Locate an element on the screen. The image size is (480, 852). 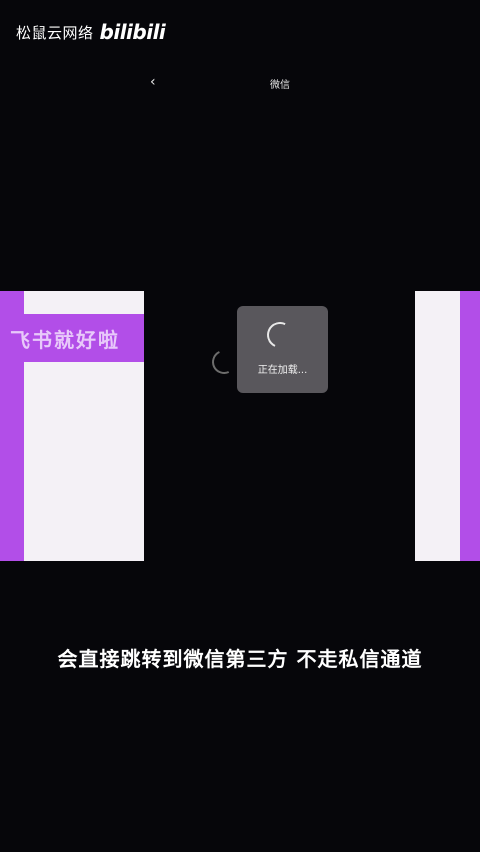
right-preview-card is located at coordinates (447, 426).